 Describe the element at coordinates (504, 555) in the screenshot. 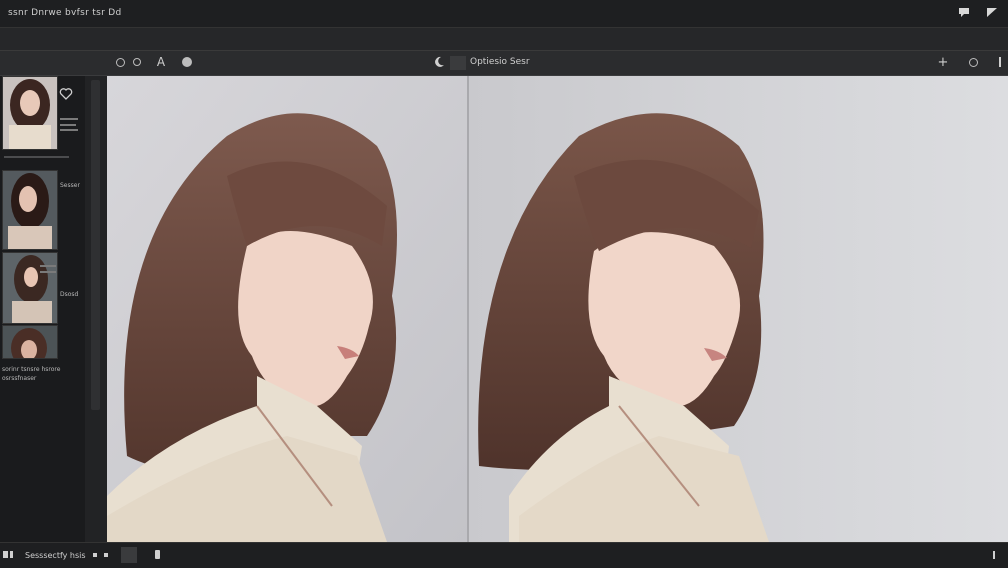

I see `status-bar: Sesssectfy hsis` at that location.